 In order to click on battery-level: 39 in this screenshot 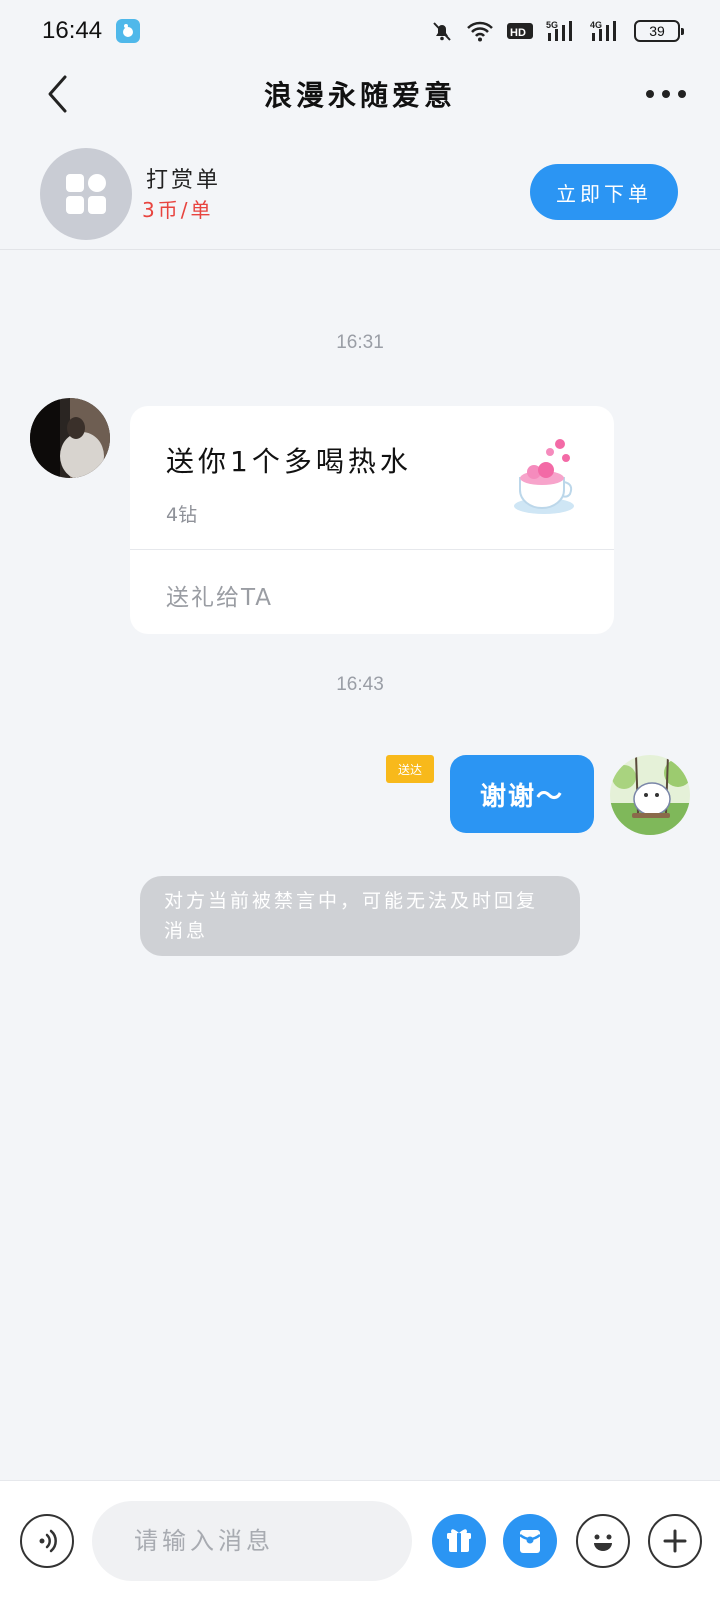, I will do `click(657, 31)`.